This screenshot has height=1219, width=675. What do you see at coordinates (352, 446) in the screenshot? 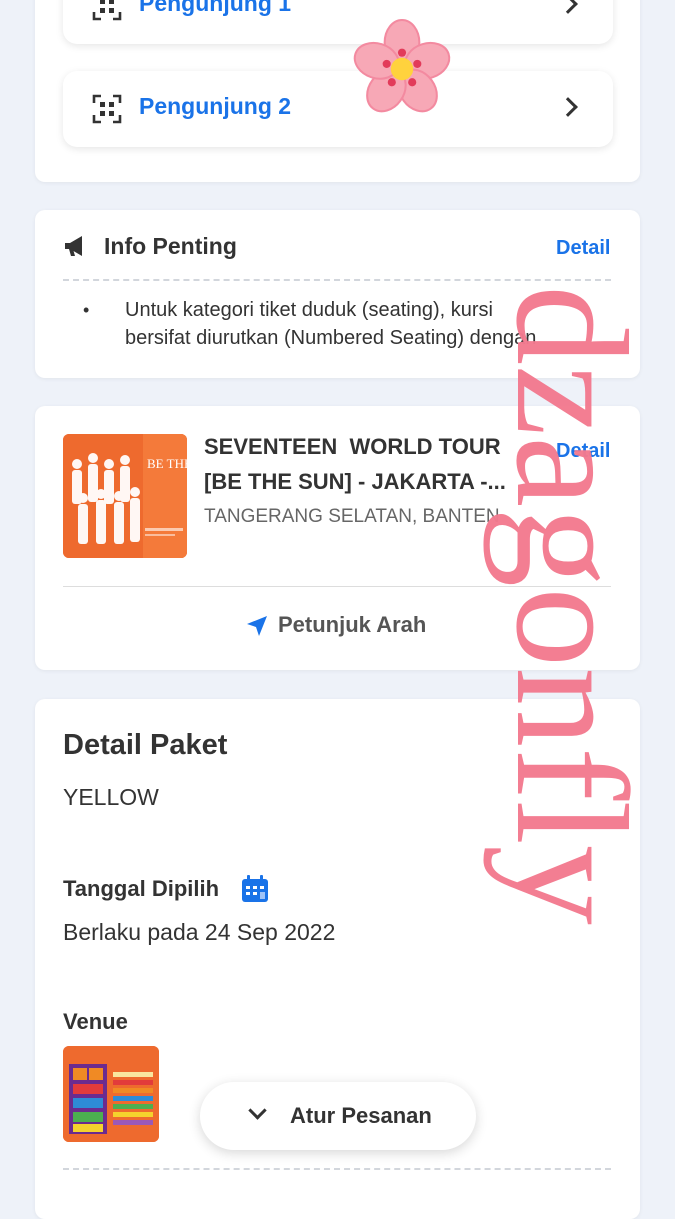
I see `event-title-line-1: SEVENTEEN WORLD TOUR` at bounding box center [352, 446].